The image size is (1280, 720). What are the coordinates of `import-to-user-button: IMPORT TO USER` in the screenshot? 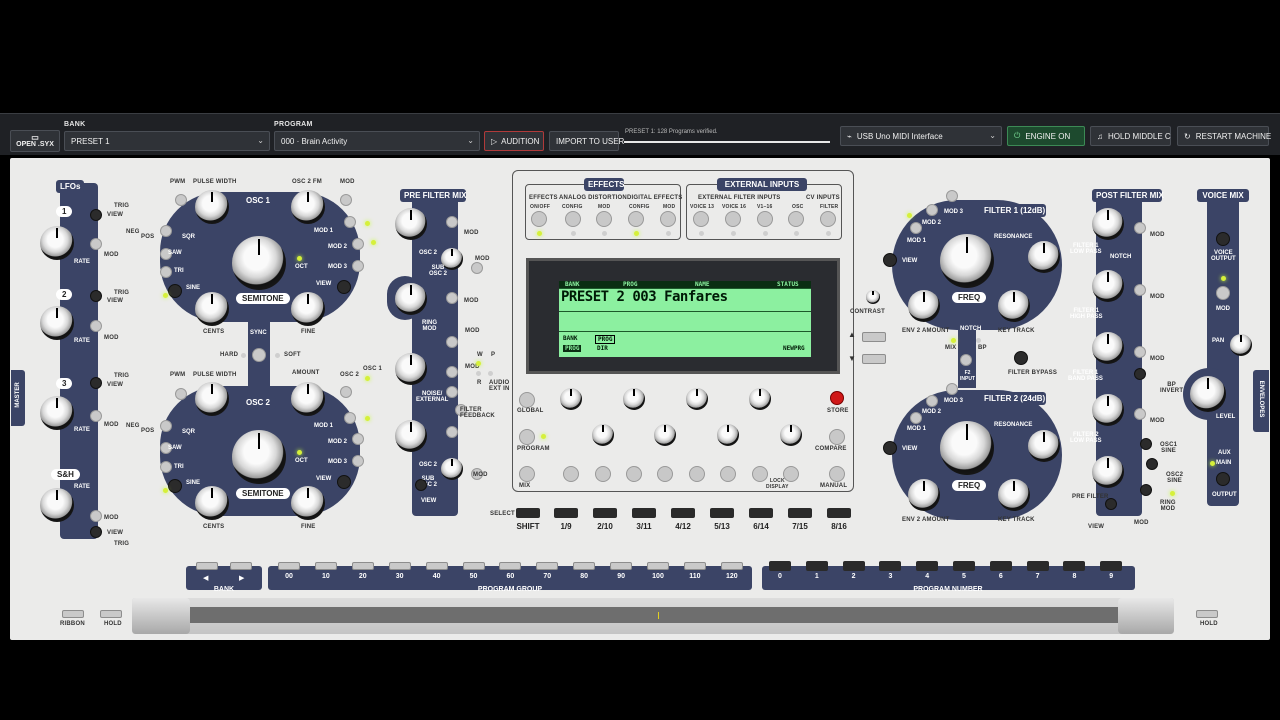 It's located at (586, 141).